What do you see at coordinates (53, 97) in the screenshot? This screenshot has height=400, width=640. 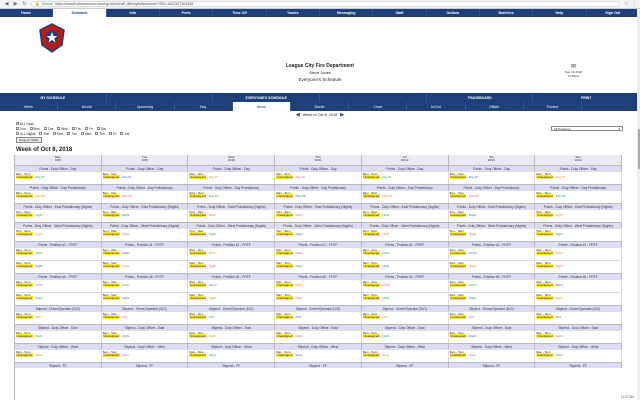 I see `section-tab-0: MY SCHEDULE` at bounding box center [53, 97].